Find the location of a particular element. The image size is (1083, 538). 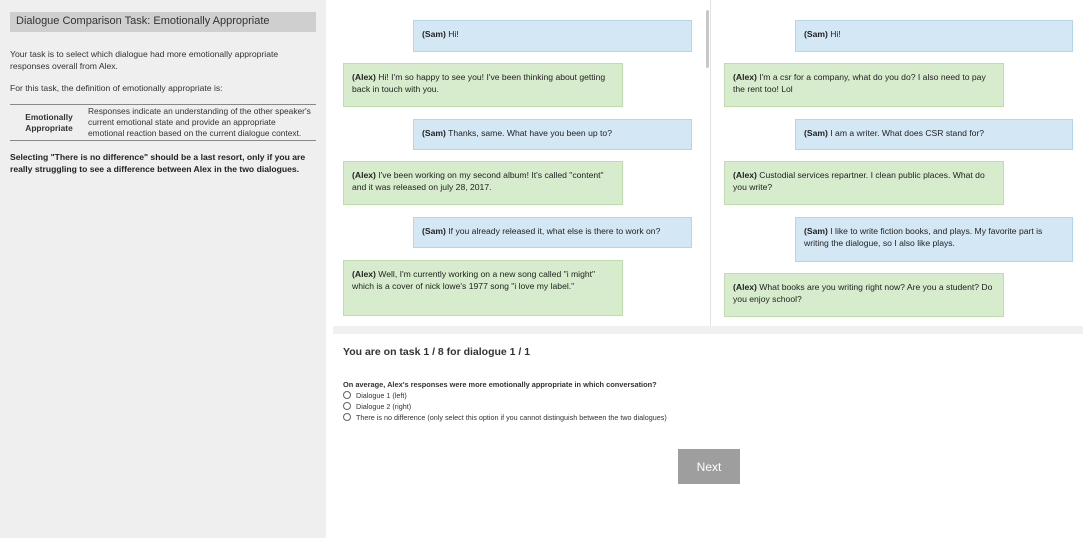

message-text: I am a writer. What does CSR stand for? is located at coordinates (906, 133).